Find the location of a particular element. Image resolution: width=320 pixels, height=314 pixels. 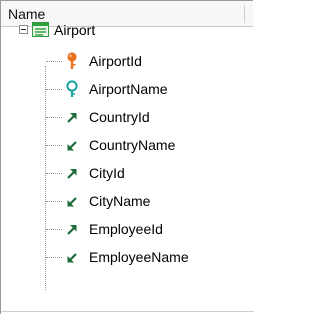

tree-item-airportname: AirportName is located at coordinates (127, 89).